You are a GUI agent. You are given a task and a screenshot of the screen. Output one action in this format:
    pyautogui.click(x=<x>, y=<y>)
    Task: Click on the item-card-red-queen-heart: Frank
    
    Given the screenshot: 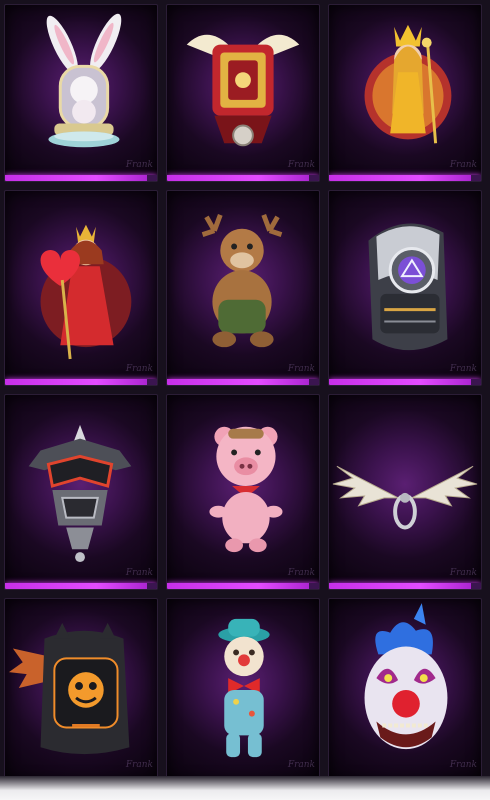 What is the action you would take?
    pyautogui.click(x=81, y=288)
    